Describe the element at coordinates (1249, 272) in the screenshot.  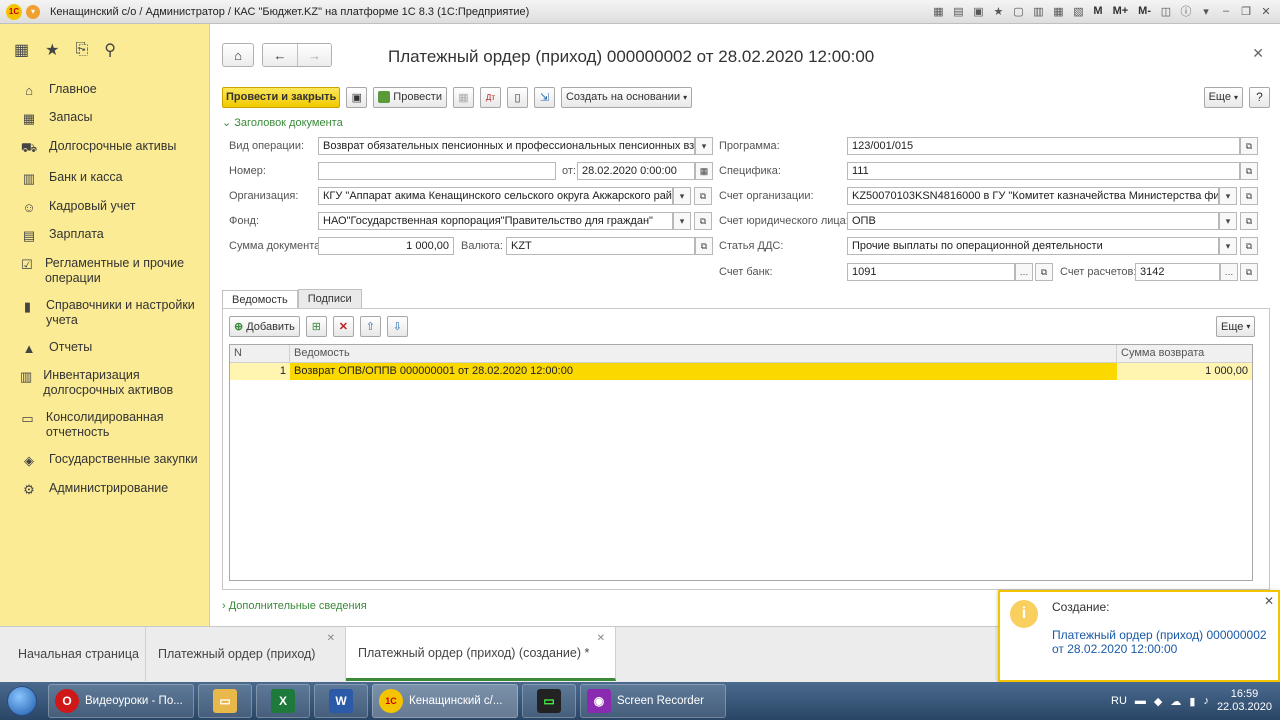
I see `settlement-open-icon: ⧉` at that location.